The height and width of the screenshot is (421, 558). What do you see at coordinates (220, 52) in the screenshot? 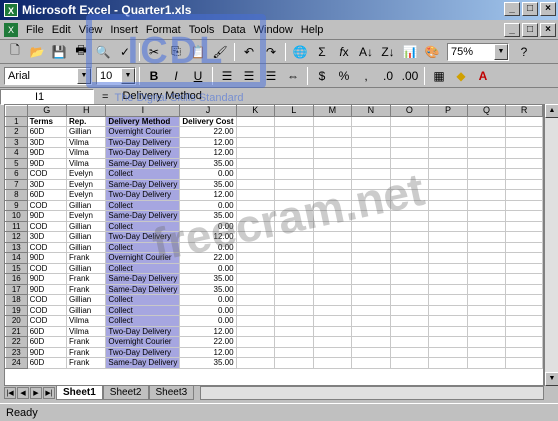
I see `format-painter-icon: 🖌` at bounding box center [220, 52].